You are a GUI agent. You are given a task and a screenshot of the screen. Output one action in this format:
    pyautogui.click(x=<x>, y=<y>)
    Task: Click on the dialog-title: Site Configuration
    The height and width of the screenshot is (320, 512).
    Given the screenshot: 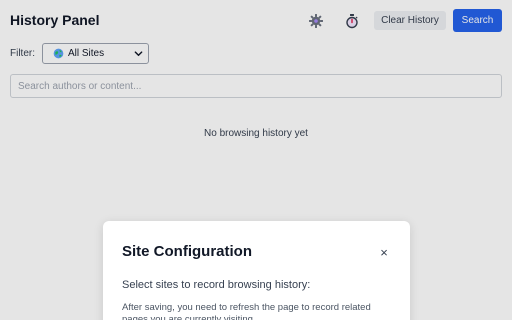 What is the action you would take?
    pyautogui.click(x=187, y=251)
    